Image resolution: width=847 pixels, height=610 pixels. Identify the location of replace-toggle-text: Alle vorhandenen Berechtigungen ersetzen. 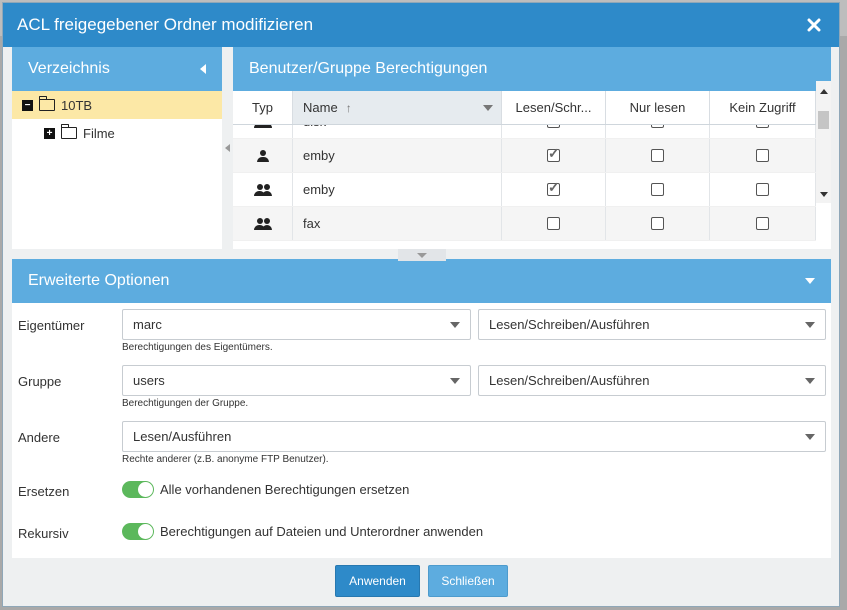
(285, 489).